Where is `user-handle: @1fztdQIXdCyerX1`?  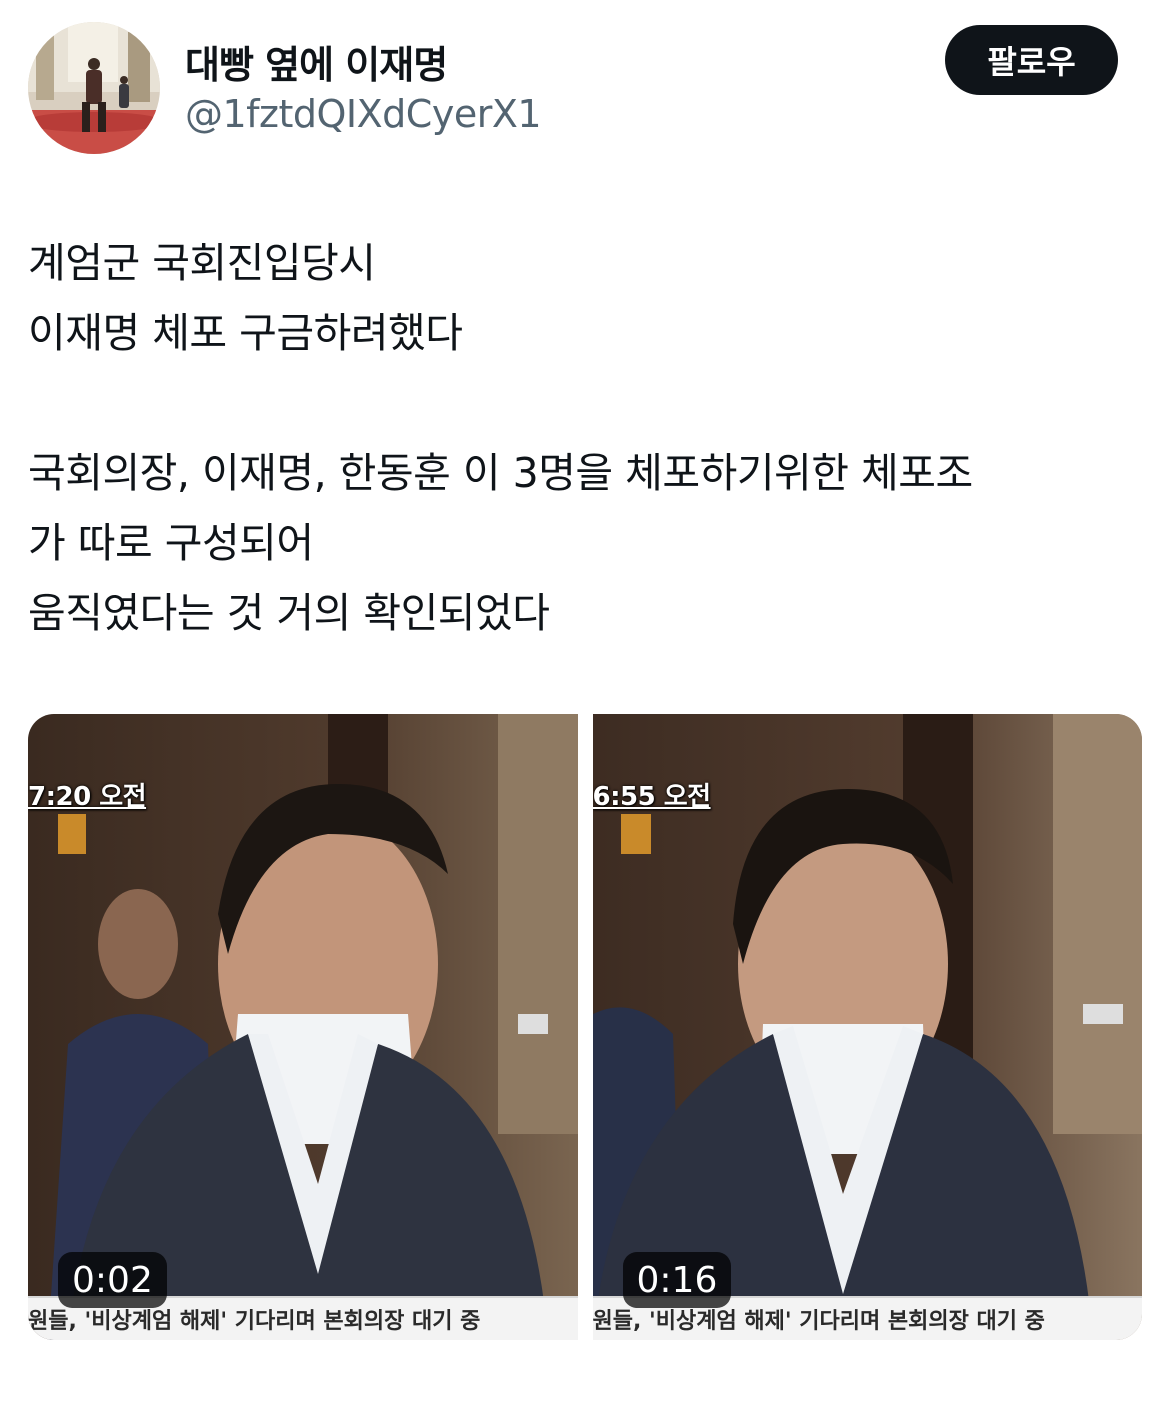 user-handle: @1fztdQIXdCyerX1 is located at coordinates (363, 114).